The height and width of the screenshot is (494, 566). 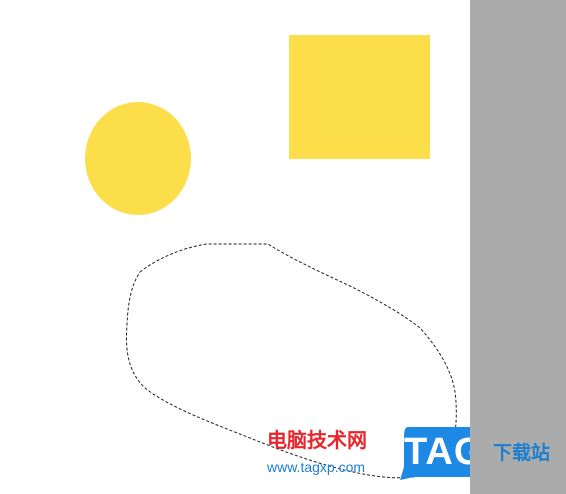 I want to click on yellow-rectangle-shape, so click(x=359, y=97).